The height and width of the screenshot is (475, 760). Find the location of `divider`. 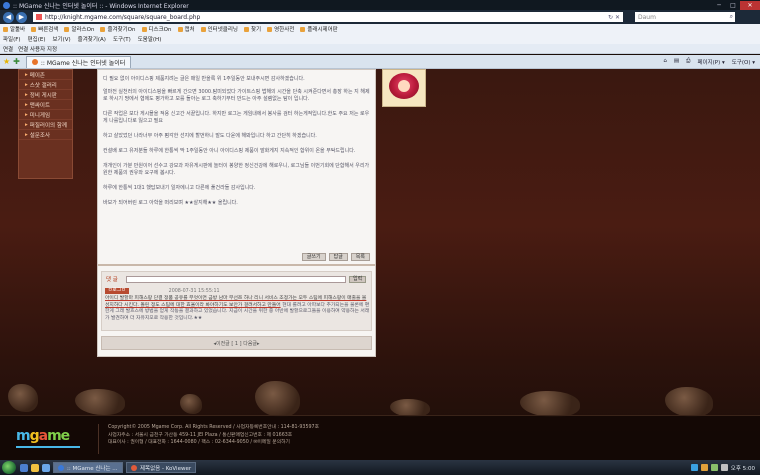

divider is located at coordinates (236, 265).